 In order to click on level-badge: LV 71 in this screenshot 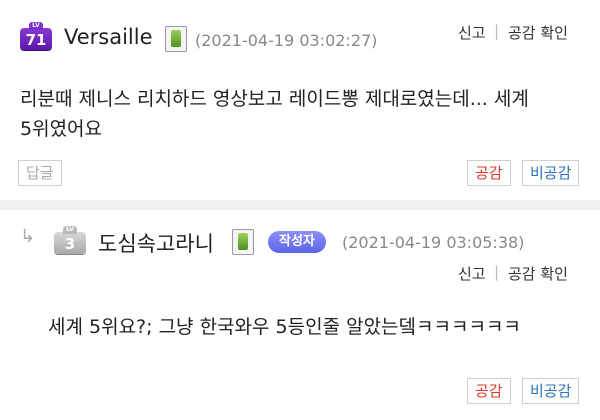, I will do `click(36, 36)`.